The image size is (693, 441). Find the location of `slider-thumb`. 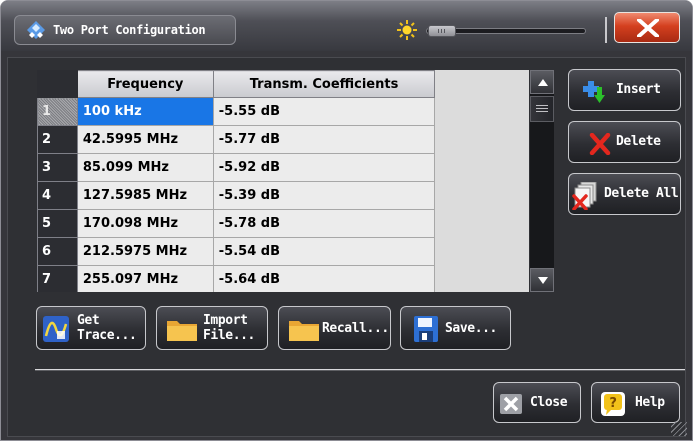

slider-thumb is located at coordinates (442, 31).